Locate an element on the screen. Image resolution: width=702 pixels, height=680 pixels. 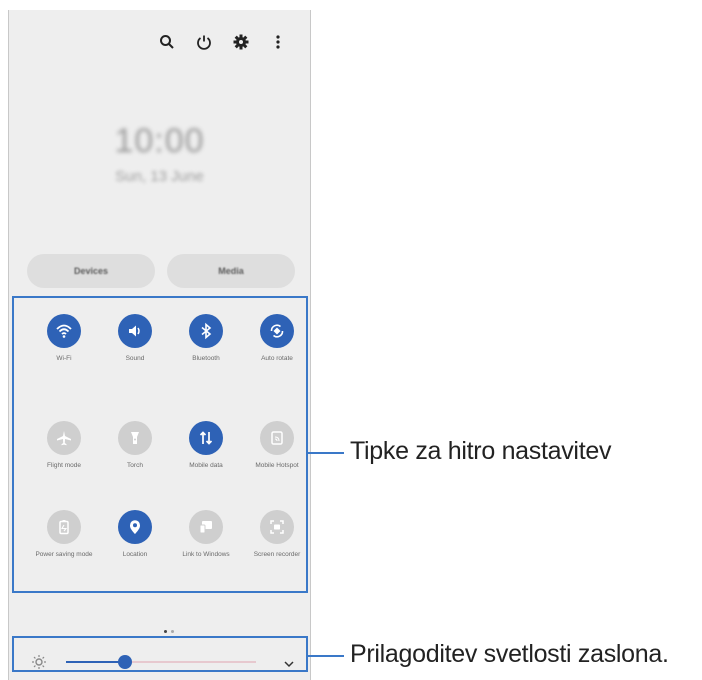
devices-button: Devices is located at coordinates (91, 271).